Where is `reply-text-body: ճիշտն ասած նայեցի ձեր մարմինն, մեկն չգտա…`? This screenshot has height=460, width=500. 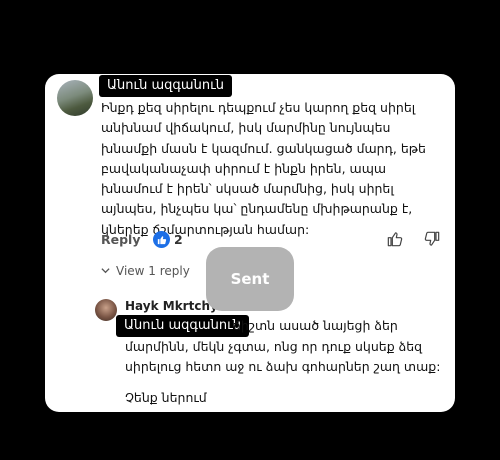
reply-text-body: ճիշտն ասած նայեցի ձեր մարմինն, մեկն չգտա… is located at coordinates (283, 346).